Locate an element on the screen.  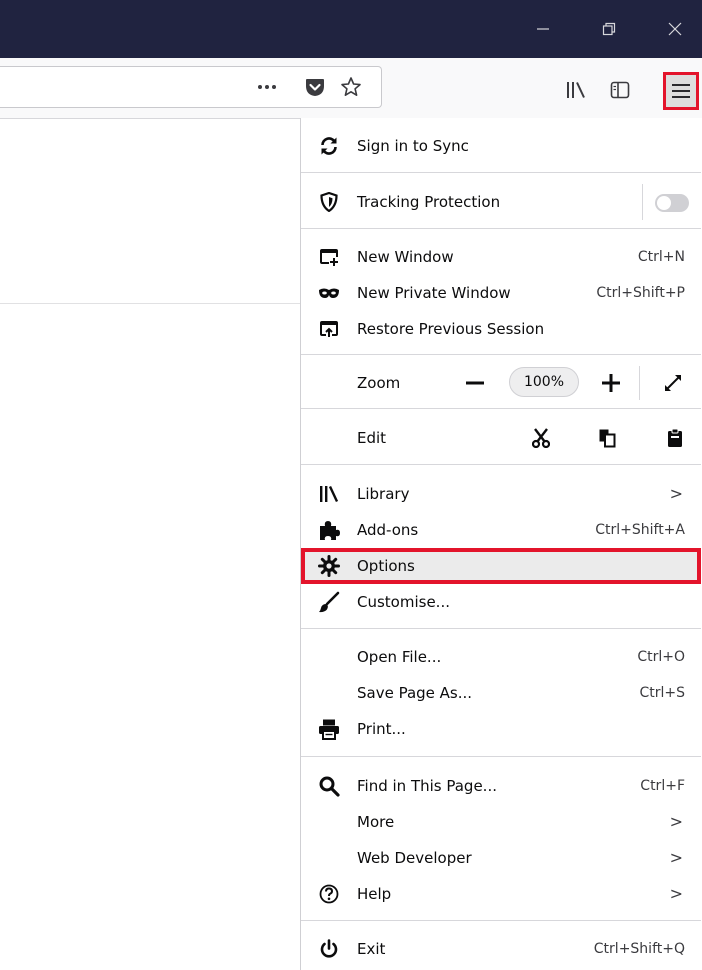
gear-icon is located at coordinates (329, 566).